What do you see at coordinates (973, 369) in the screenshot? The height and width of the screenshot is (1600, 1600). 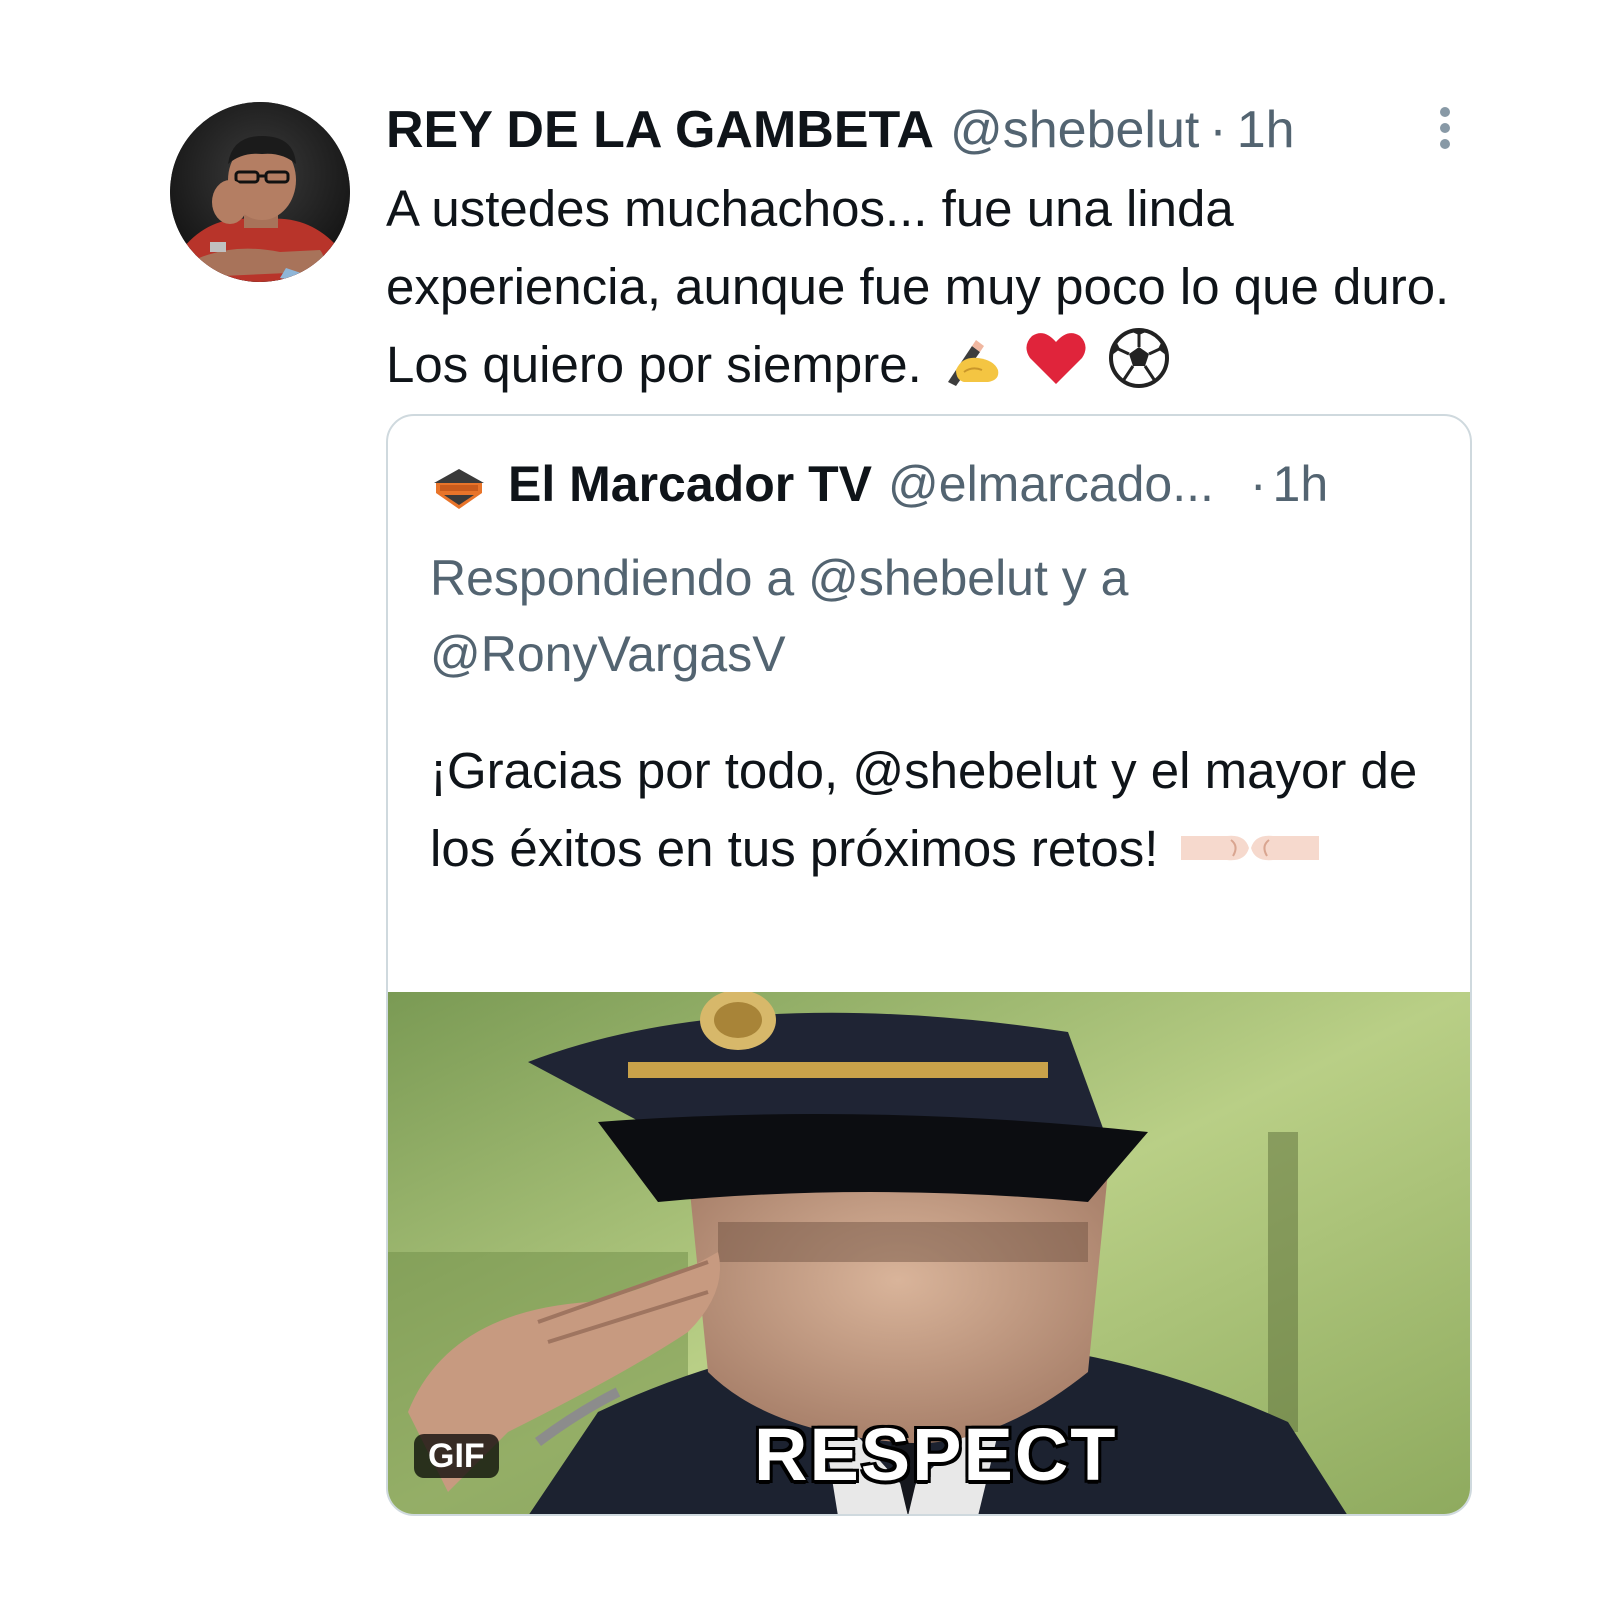 I see `writing-hand-icon` at bounding box center [973, 369].